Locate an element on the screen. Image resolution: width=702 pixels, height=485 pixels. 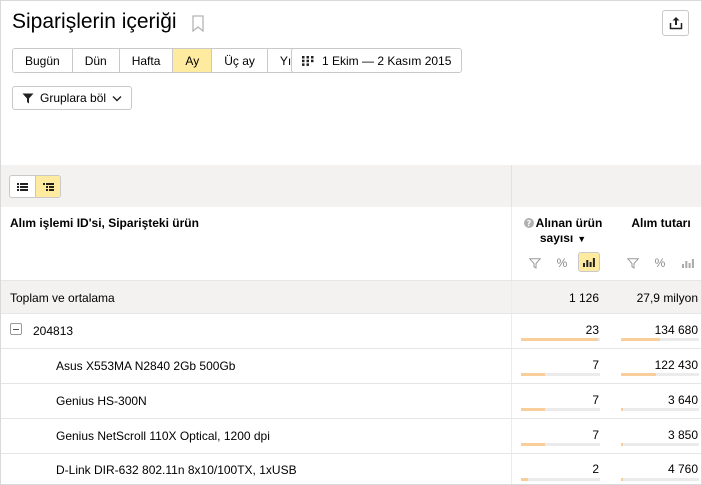
chevron-down-icon is located at coordinates (117, 98).